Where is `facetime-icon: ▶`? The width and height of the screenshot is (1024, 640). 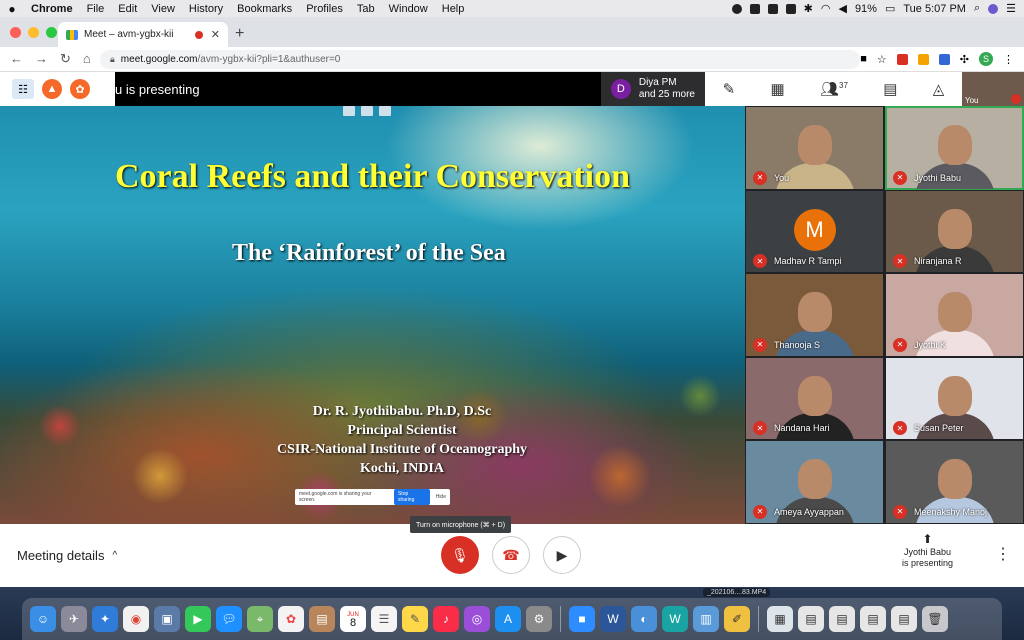
facetime-icon: ▶ is located at coordinates (198, 619).